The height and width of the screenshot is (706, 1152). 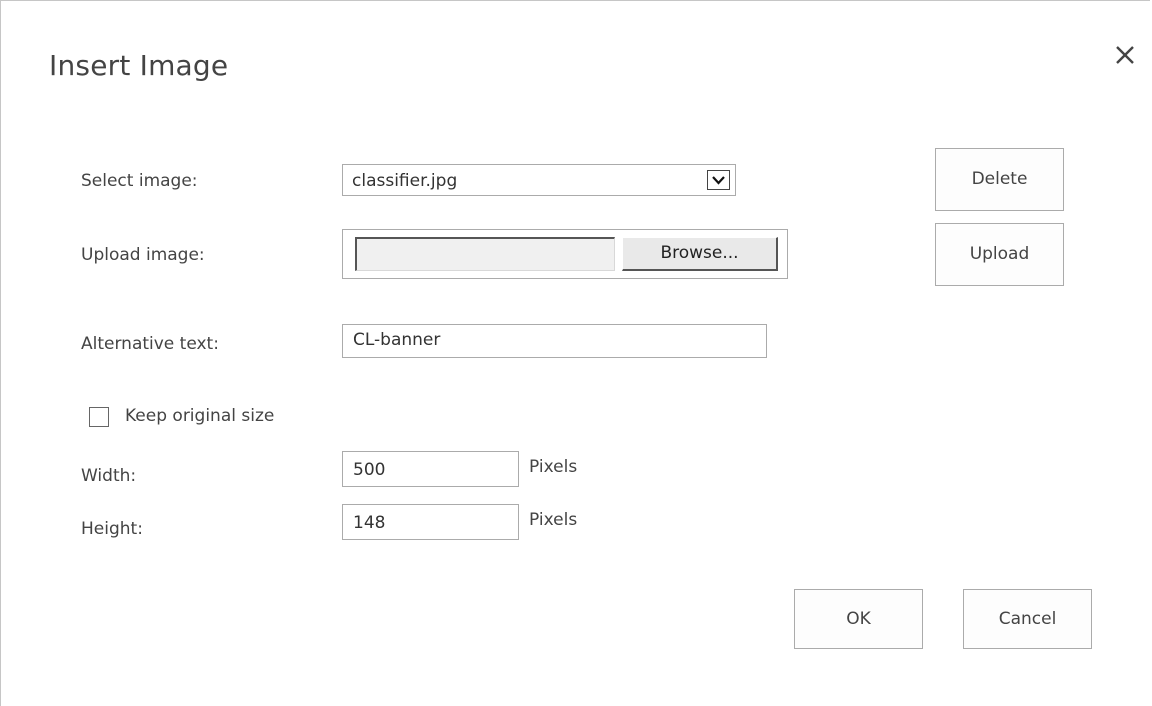 What do you see at coordinates (553, 467) in the screenshot?
I see `width-unit: Pixels` at bounding box center [553, 467].